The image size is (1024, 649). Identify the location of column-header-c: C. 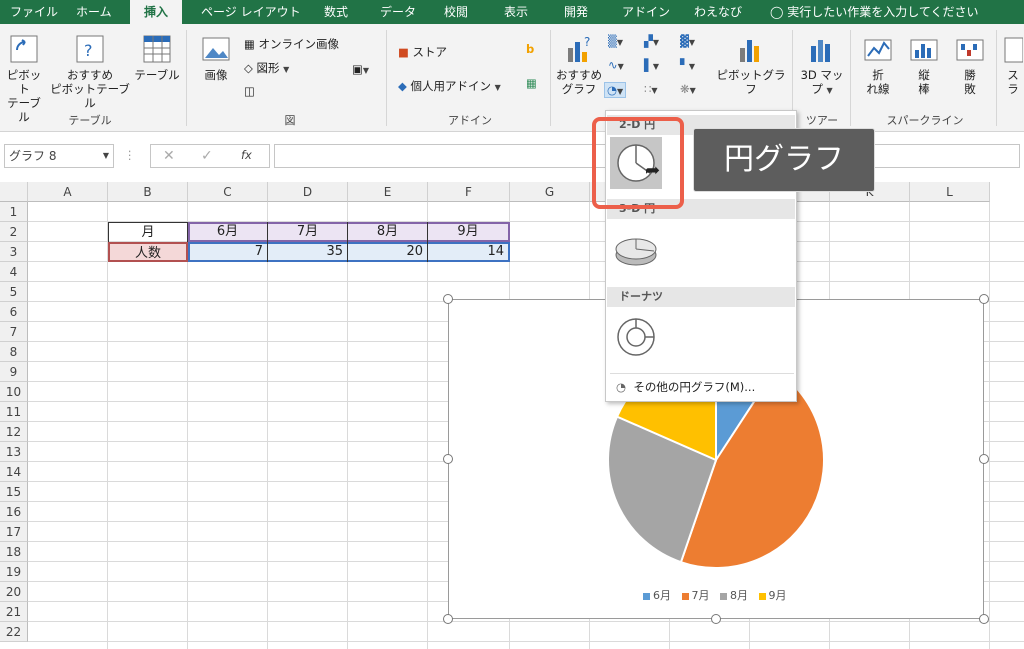
(228, 192).